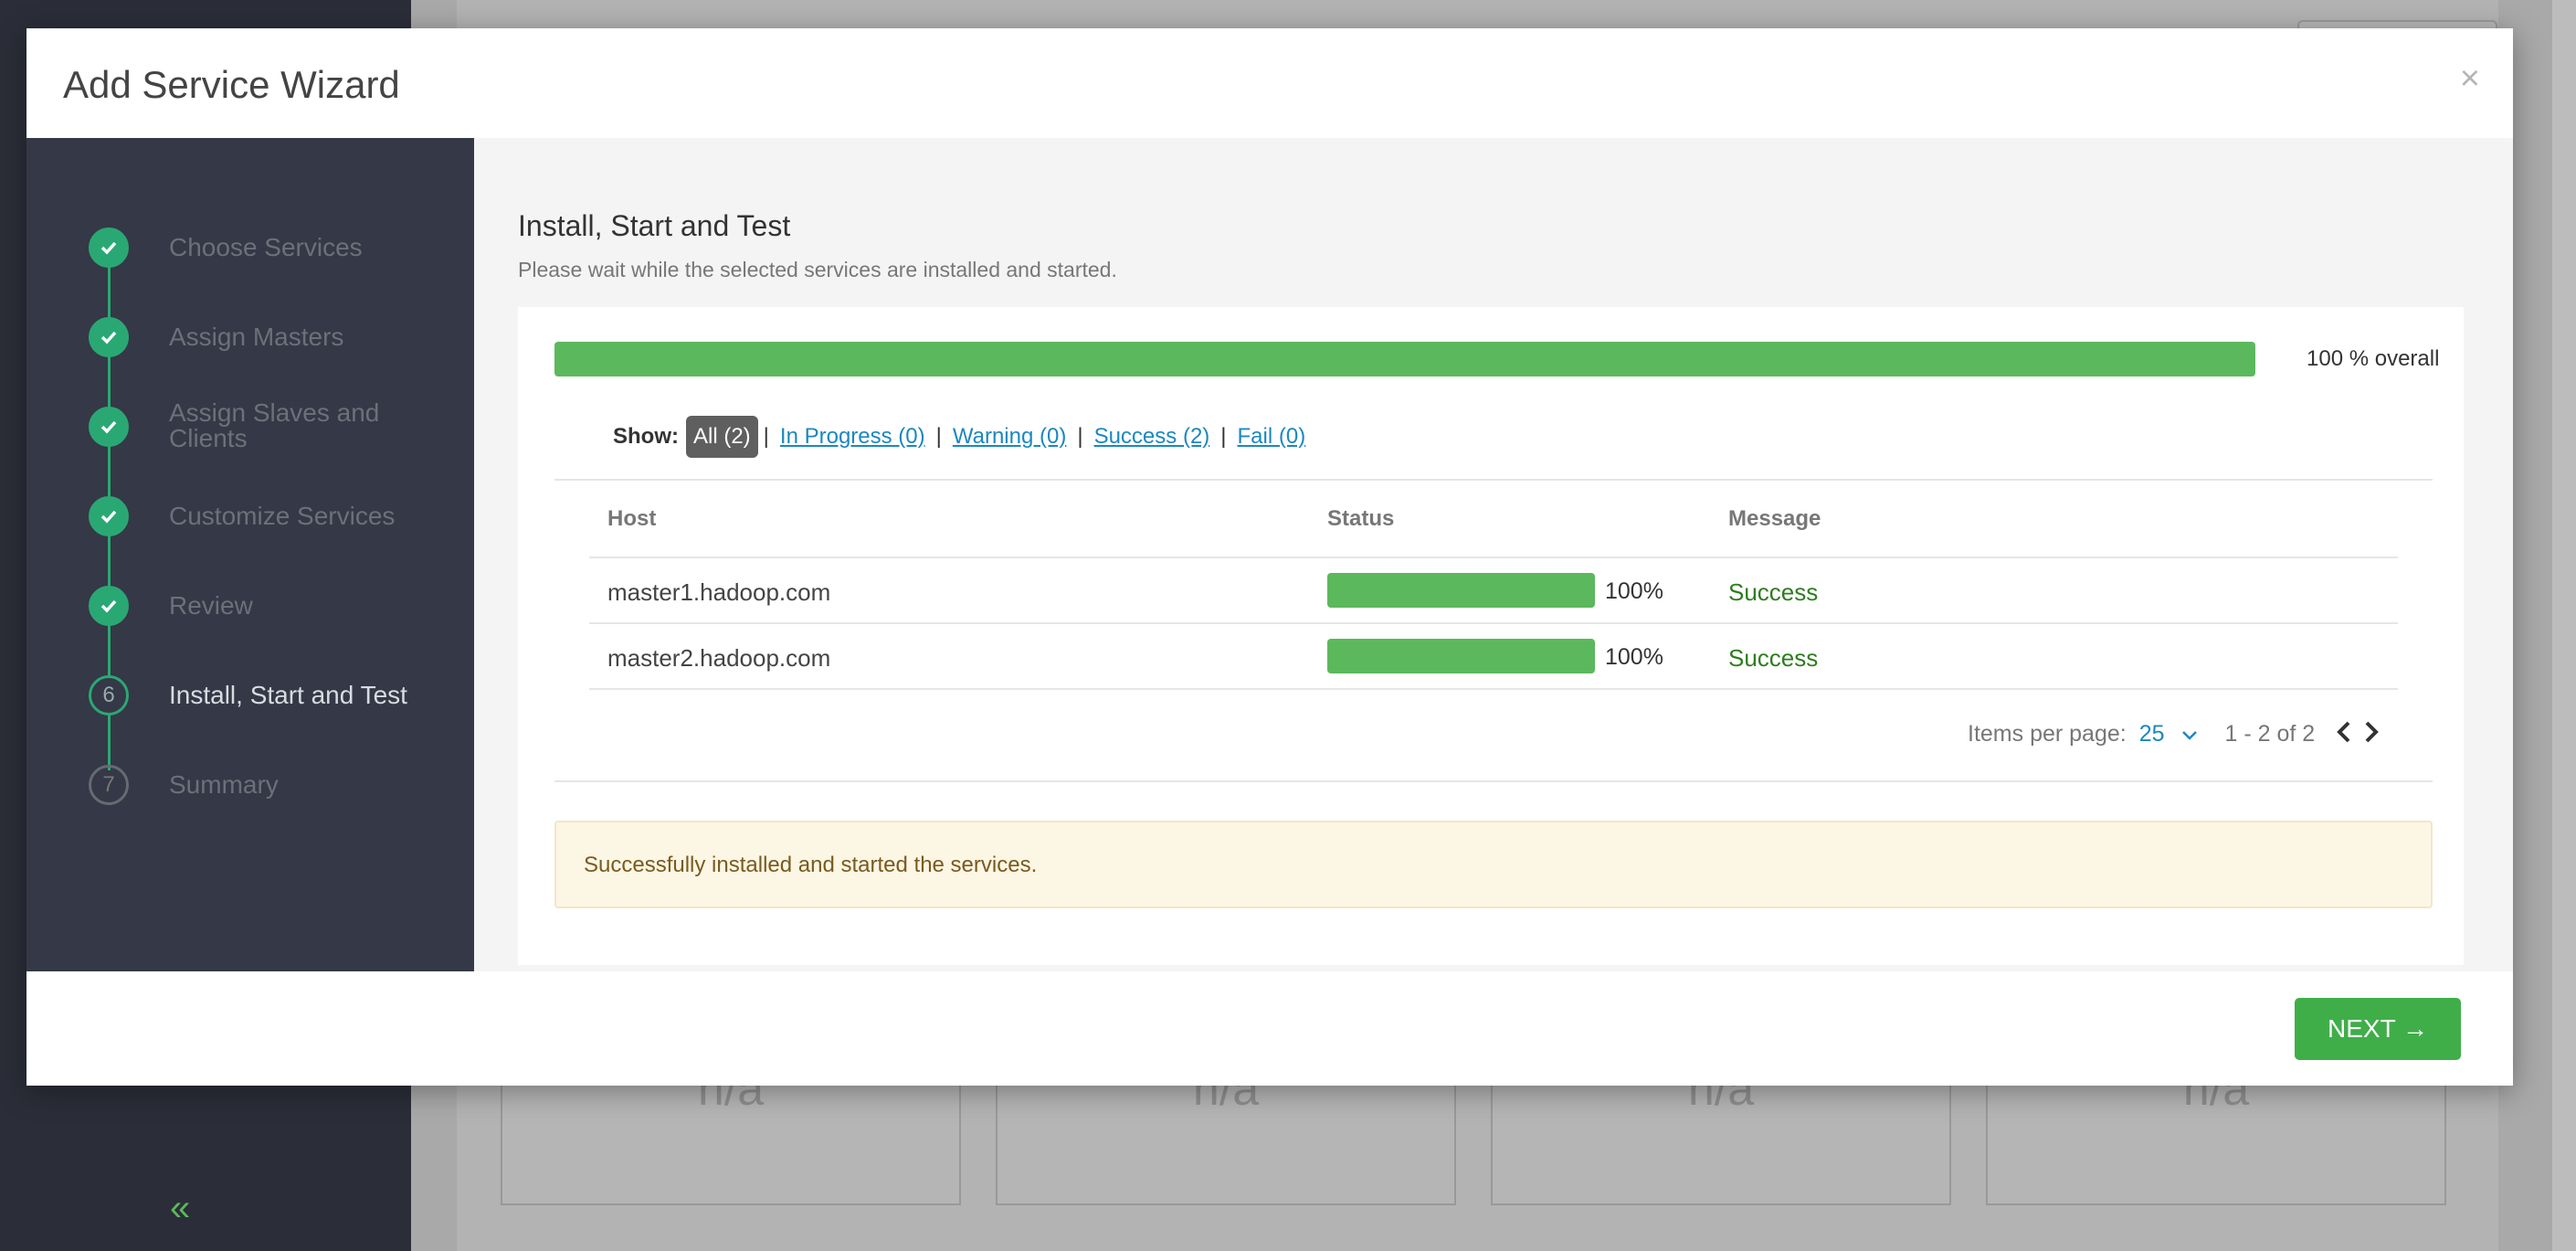 This screenshot has width=2576, height=1251. I want to click on overall-progress-text: 100 % overall, so click(2373, 358).